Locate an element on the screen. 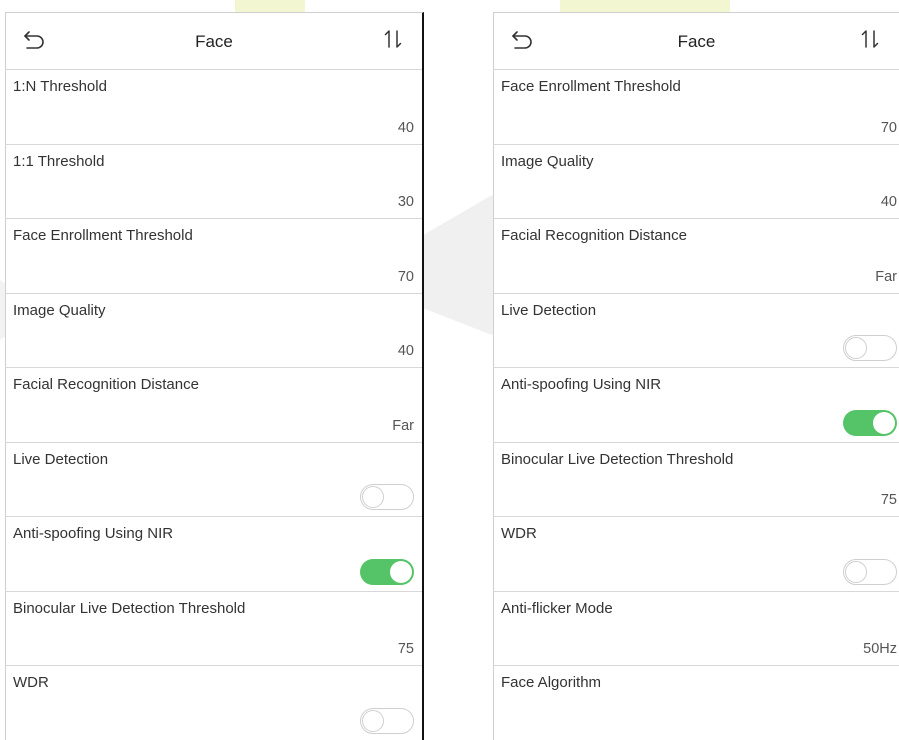  setting-value: 50Hz is located at coordinates (880, 649).